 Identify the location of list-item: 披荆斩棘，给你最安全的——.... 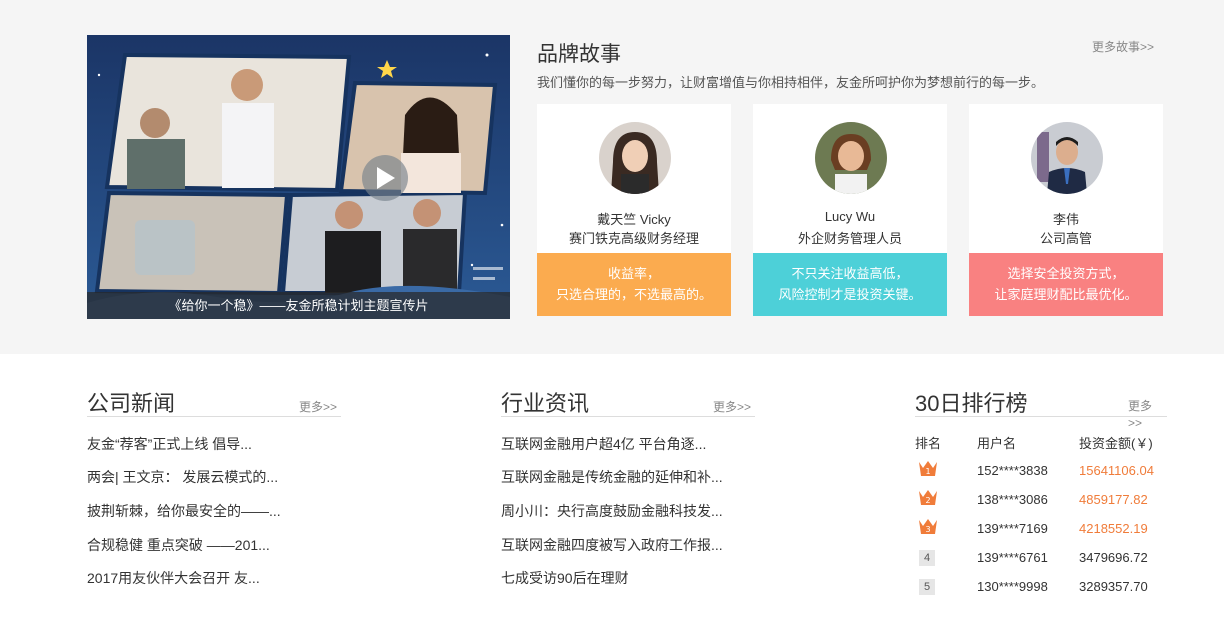
(184, 511).